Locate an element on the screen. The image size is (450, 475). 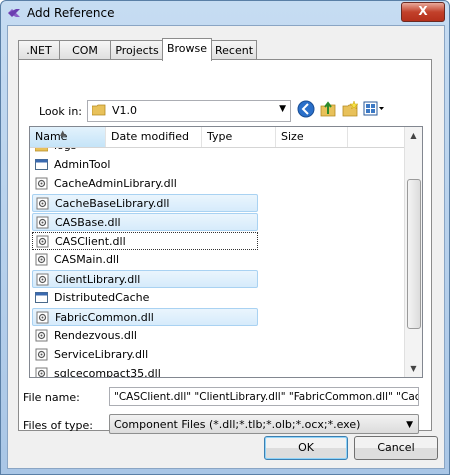
look-in-combo: V1.0 ▼ is located at coordinates (189, 111).